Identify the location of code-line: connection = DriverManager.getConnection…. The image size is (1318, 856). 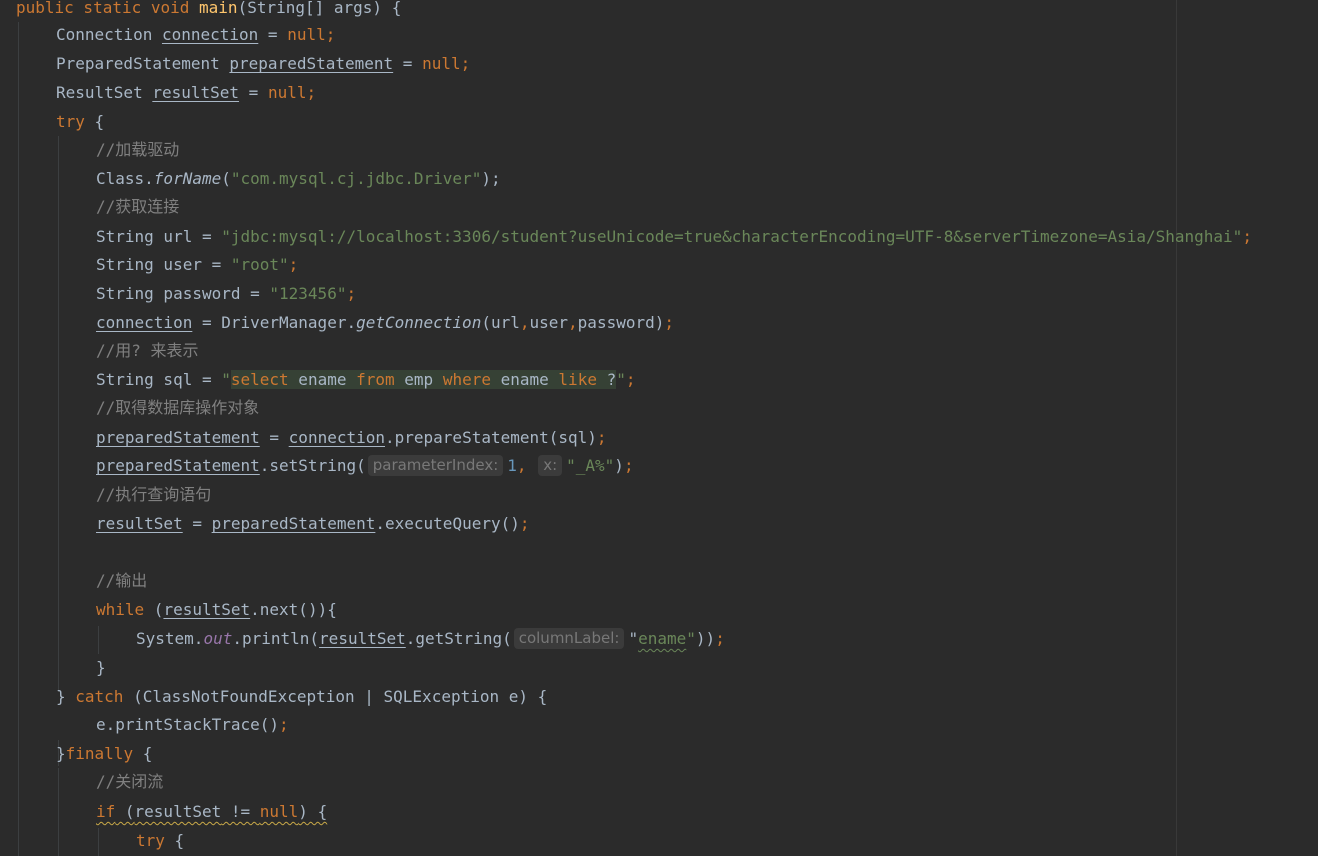
(385, 322).